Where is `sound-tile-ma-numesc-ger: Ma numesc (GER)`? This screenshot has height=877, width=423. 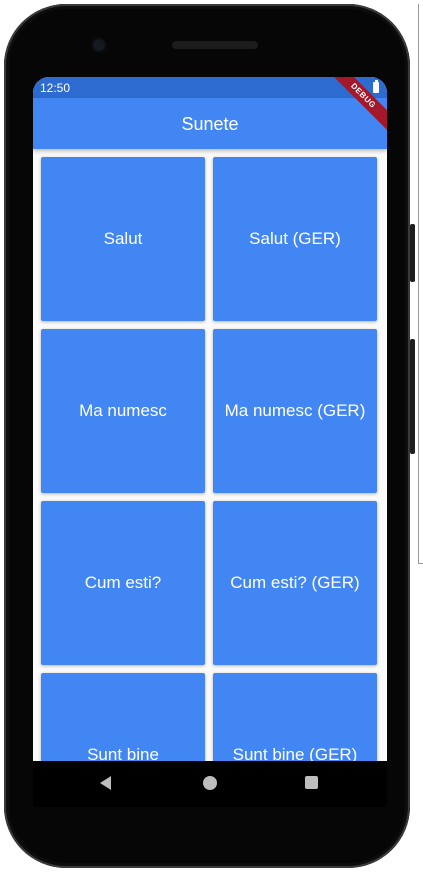
sound-tile-ma-numesc-ger: Ma numesc (GER) is located at coordinates (295, 411).